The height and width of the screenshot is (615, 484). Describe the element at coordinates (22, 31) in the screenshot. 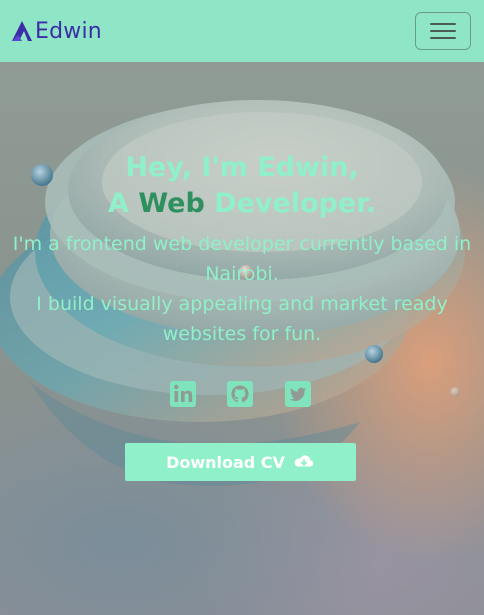

I see `a-logo-icon` at that location.